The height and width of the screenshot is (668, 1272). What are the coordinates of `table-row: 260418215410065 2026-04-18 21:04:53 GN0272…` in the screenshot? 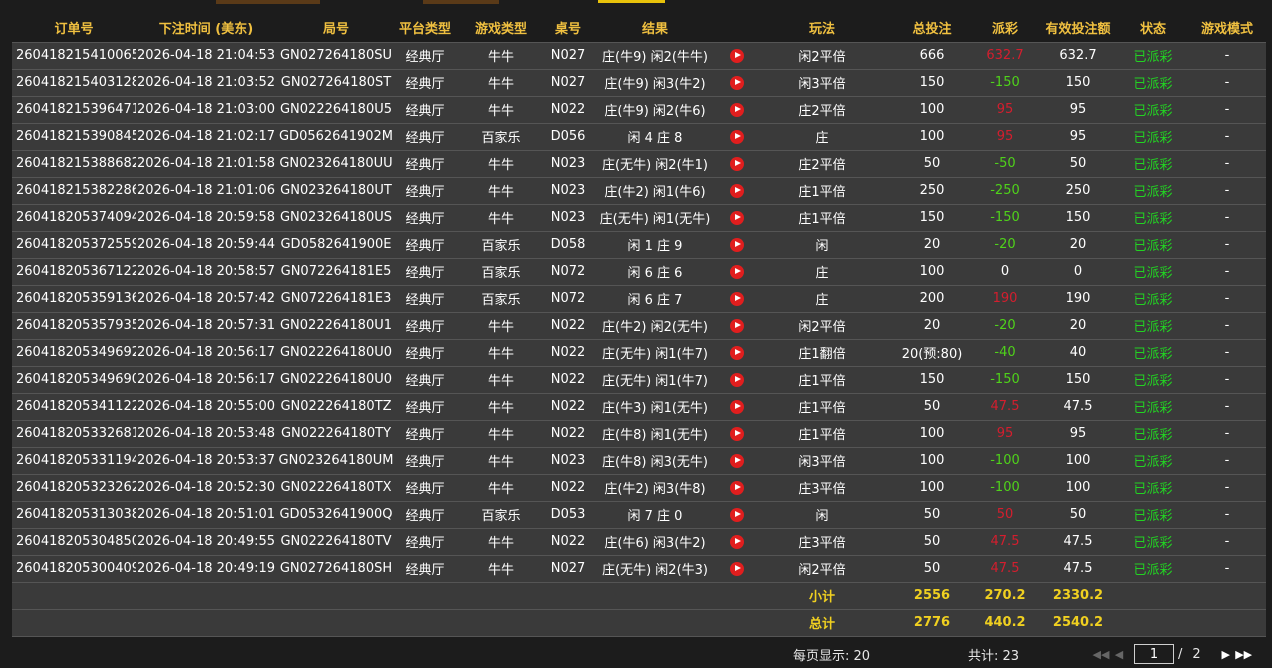 It's located at (639, 55).